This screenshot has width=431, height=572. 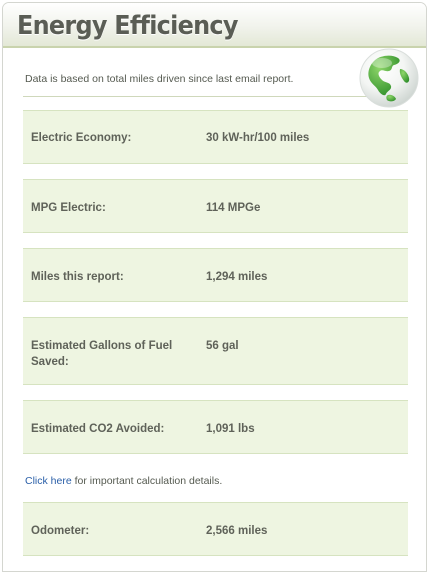 What do you see at coordinates (127, 26) in the screenshot?
I see `panel-title: Energy Efficiency` at bounding box center [127, 26].